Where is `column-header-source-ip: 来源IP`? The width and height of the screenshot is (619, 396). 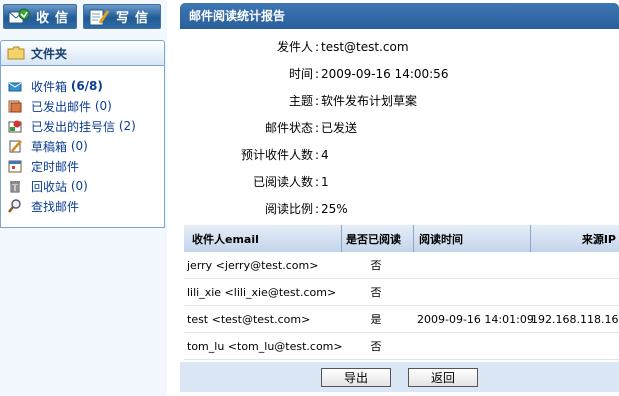 column-header-source-ip: 来源IP is located at coordinates (575, 238).